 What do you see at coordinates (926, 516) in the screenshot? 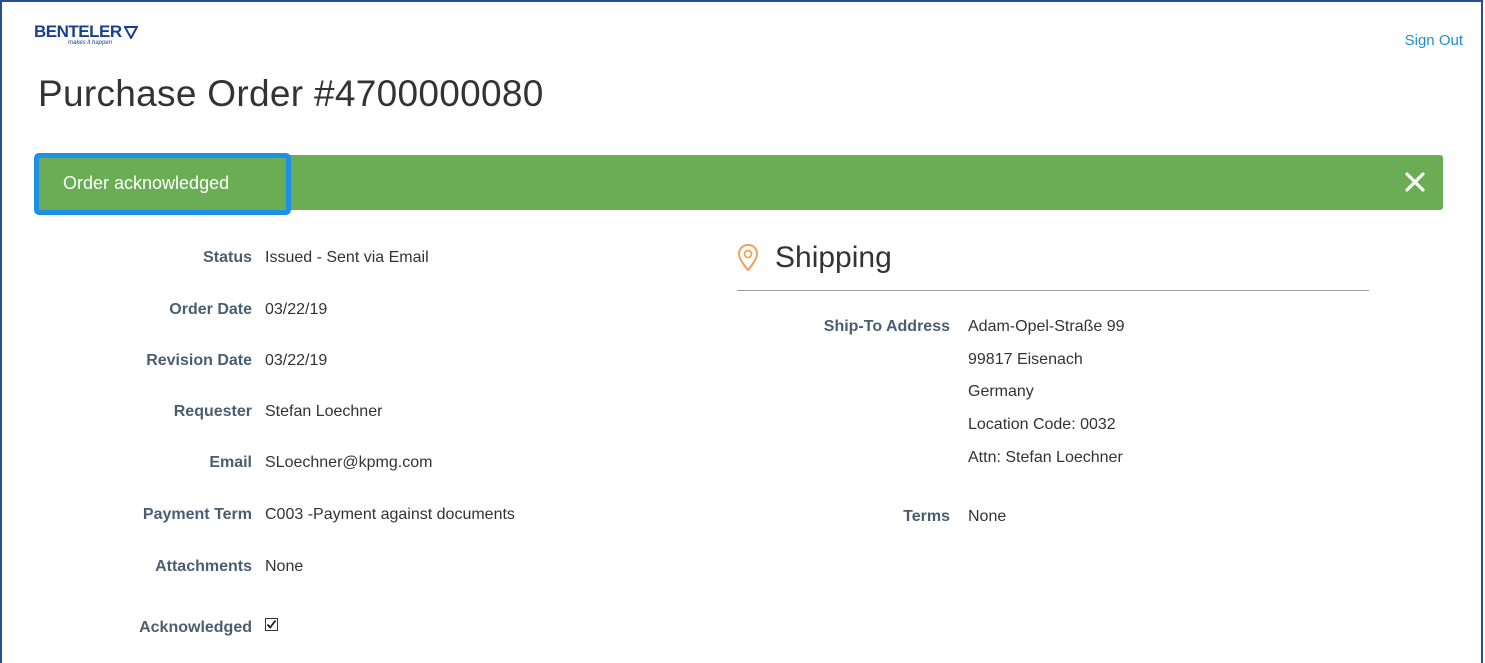
I see `terms-label: Terms` at bounding box center [926, 516].